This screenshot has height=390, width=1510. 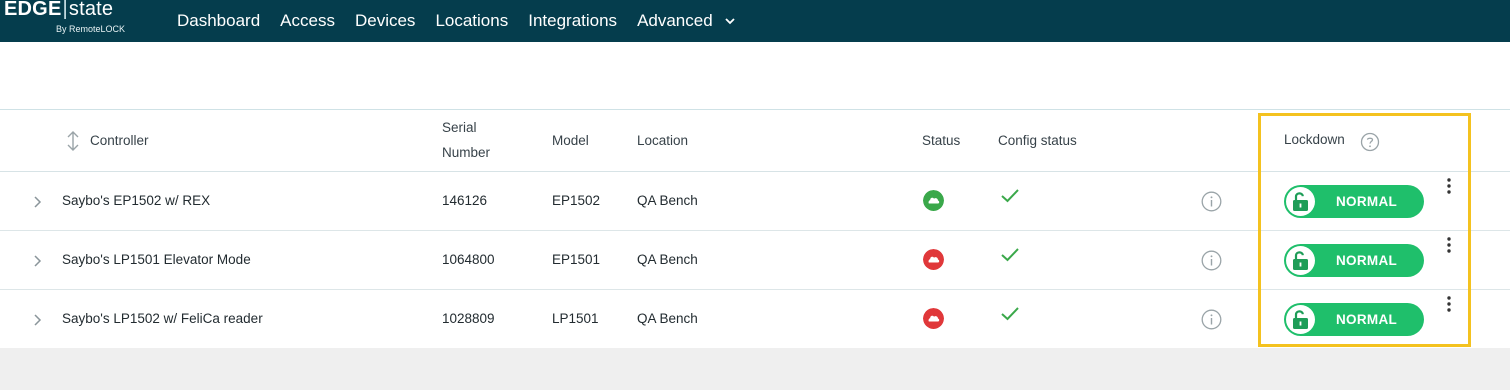 I want to click on help-icon, so click(x=1370, y=142).